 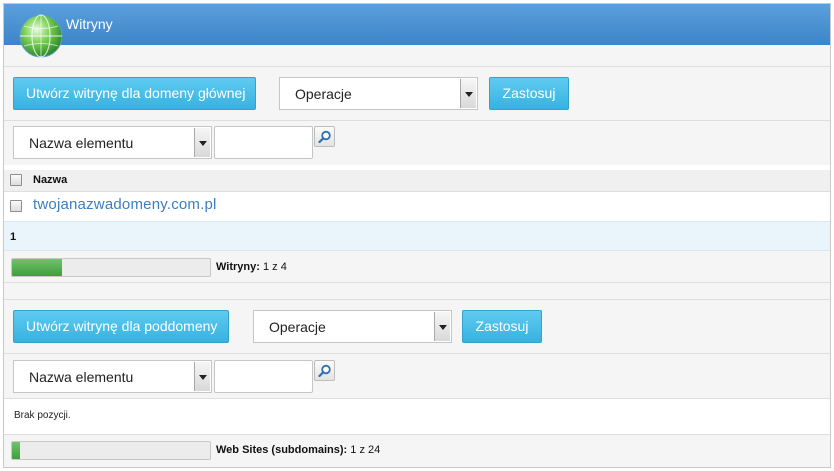 What do you see at coordinates (297, 327) in the screenshot?
I see `operations-select-sub-value: Operacje` at bounding box center [297, 327].